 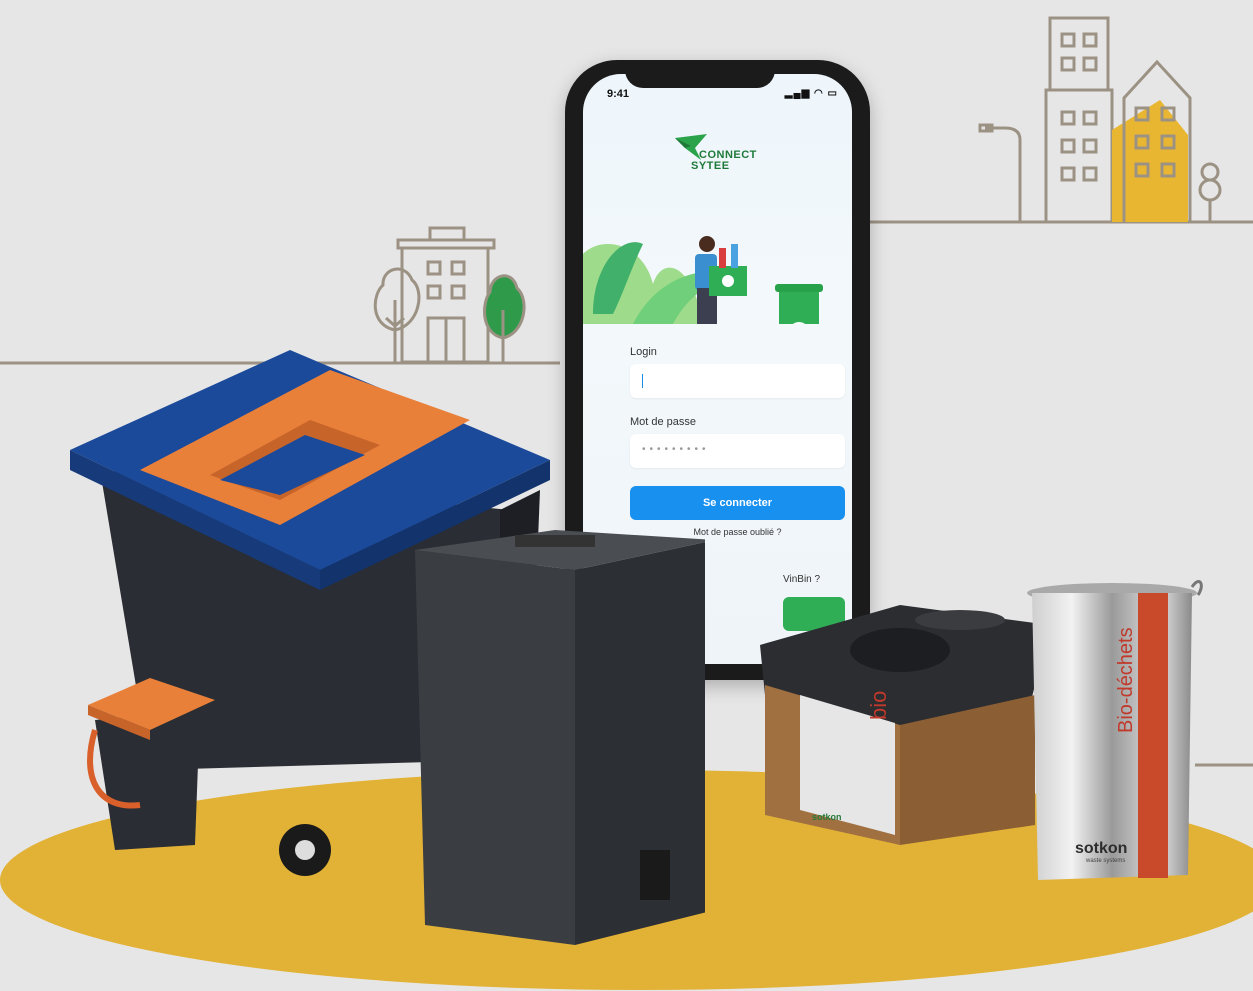 What do you see at coordinates (811, 93) in the screenshot?
I see `status-icons: ▂▄▆ ◠ ▭` at bounding box center [811, 93].